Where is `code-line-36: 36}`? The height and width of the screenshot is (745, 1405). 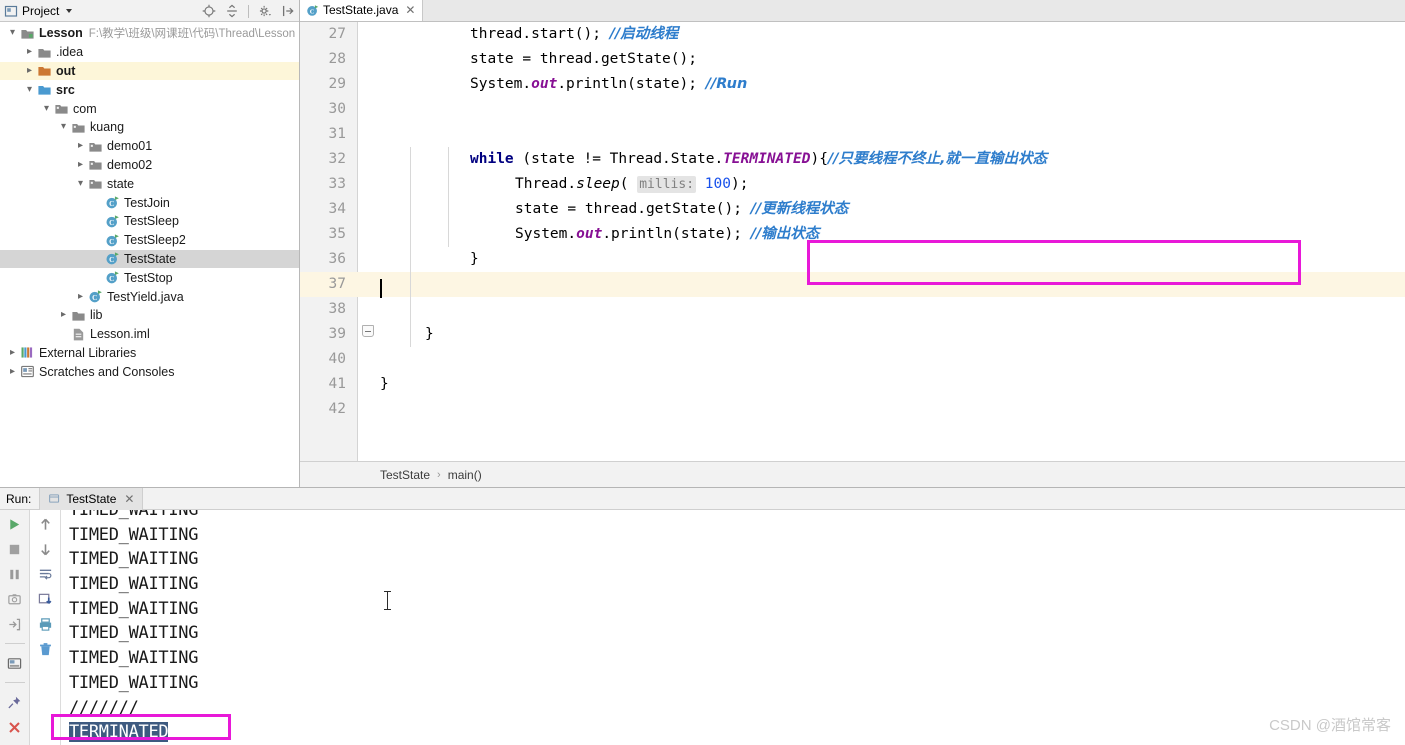
code-line-36: 36} is located at coordinates (852, 259).